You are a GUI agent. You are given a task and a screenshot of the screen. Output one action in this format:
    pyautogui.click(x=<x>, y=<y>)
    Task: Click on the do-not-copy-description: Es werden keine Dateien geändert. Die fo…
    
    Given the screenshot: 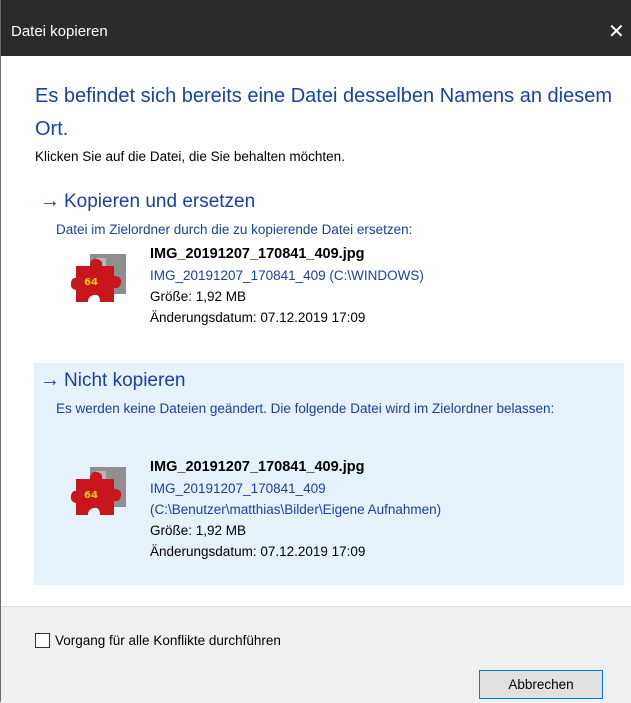 What is the action you would take?
    pyautogui.click(x=305, y=408)
    